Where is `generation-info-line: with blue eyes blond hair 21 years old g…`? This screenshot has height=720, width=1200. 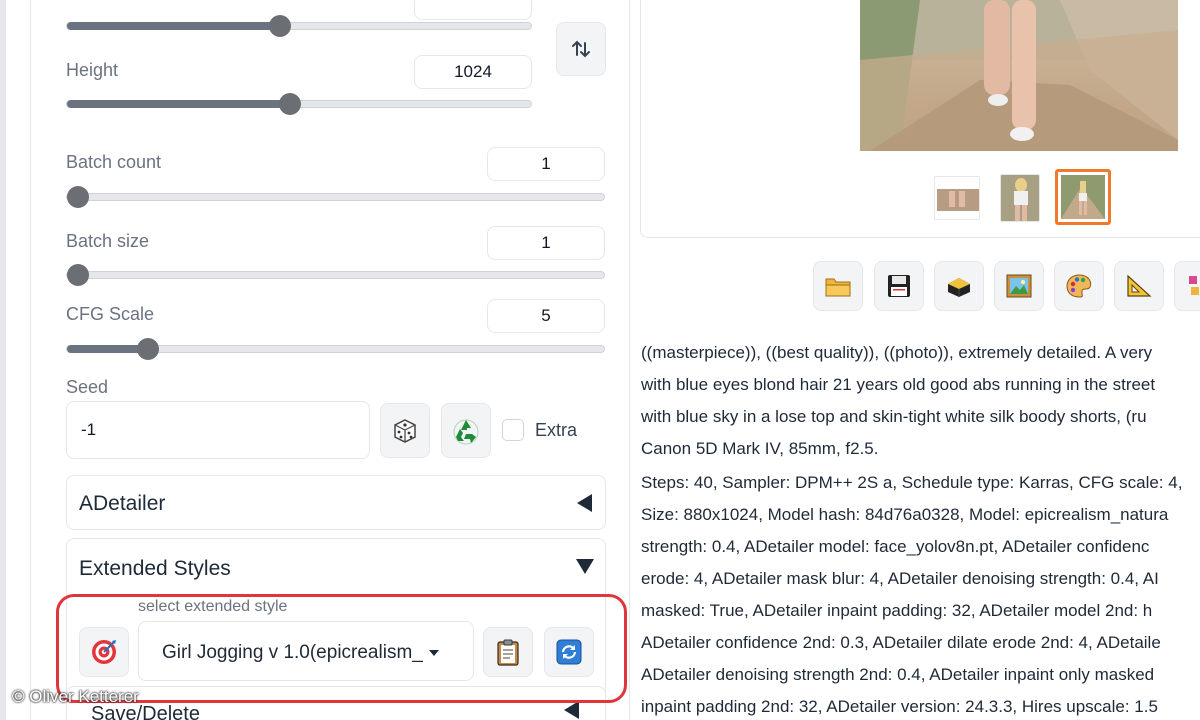
generation-info-line: with blue eyes blond hair 21 years old g… is located at coordinates (898, 384).